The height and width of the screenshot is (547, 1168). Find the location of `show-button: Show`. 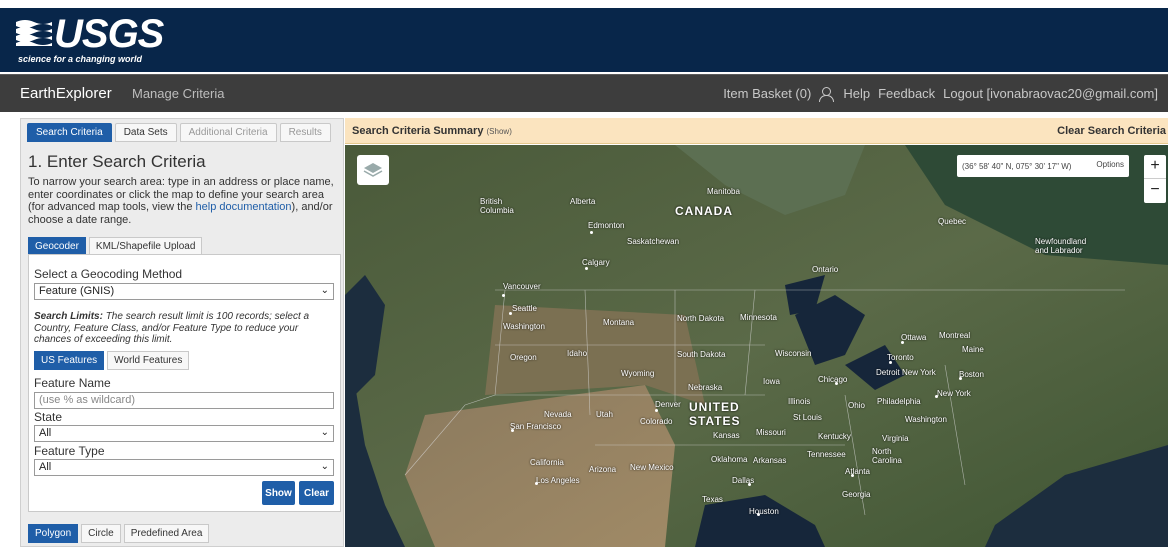

show-button: Show is located at coordinates (278, 493).